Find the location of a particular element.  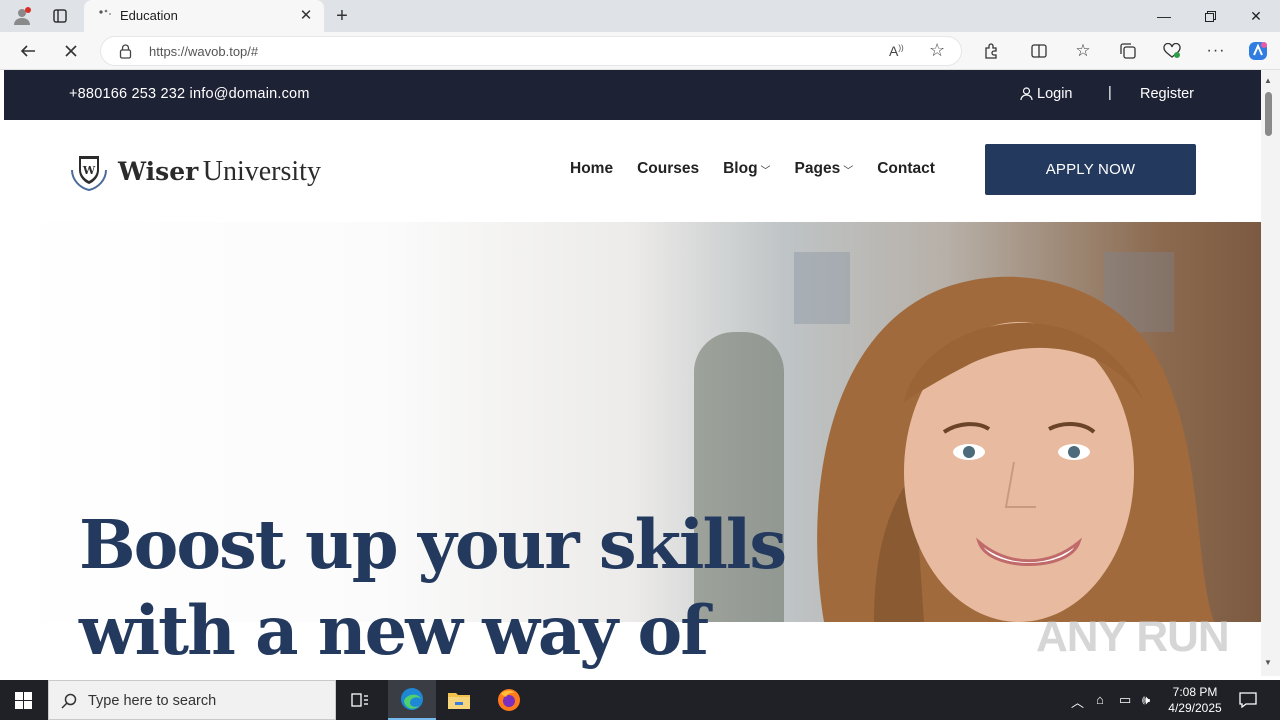

window-close-icon: ✕ is located at coordinates (1256, 16).